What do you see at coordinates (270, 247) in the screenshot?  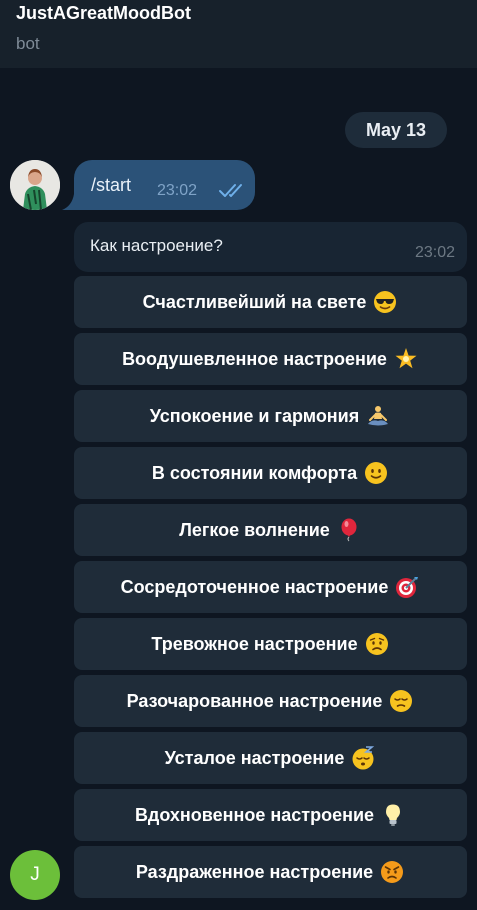 I see `incoming-message: Как настроение? 23:02` at bounding box center [270, 247].